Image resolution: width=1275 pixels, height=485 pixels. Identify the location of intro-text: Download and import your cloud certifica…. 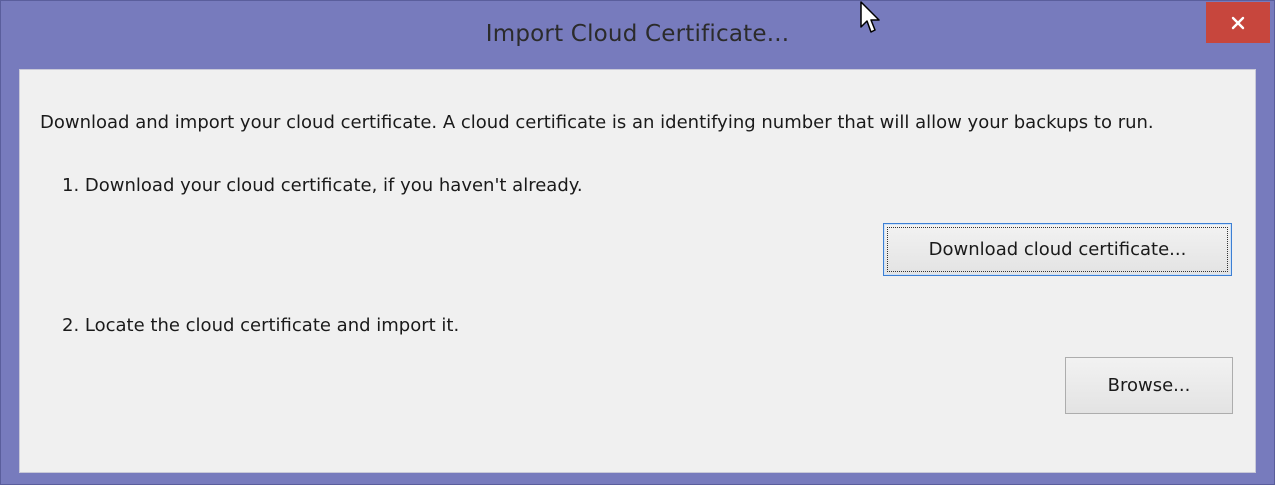
(597, 122).